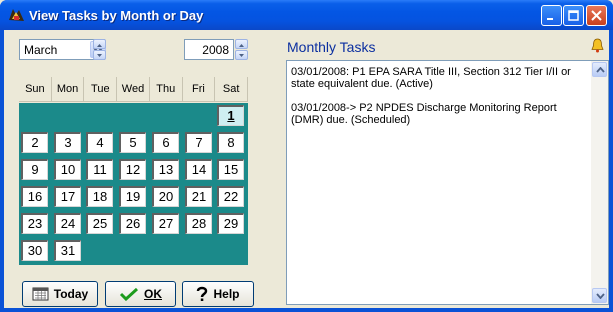 This screenshot has width=613, height=312. What do you see at coordinates (132, 142) in the screenshot?
I see `day-button: 5` at bounding box center [132, 142].